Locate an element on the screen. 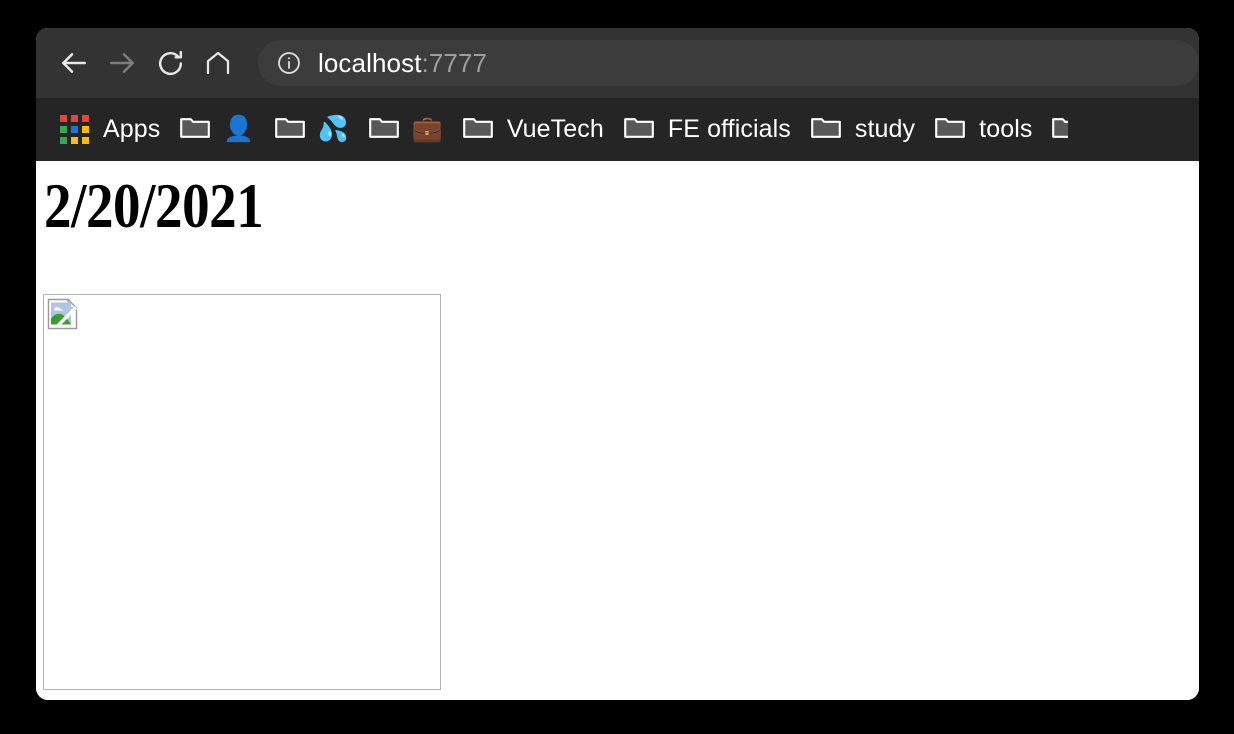 The image size is (1234, 734). back-arrow-icon is located at coordinates (74, 63).